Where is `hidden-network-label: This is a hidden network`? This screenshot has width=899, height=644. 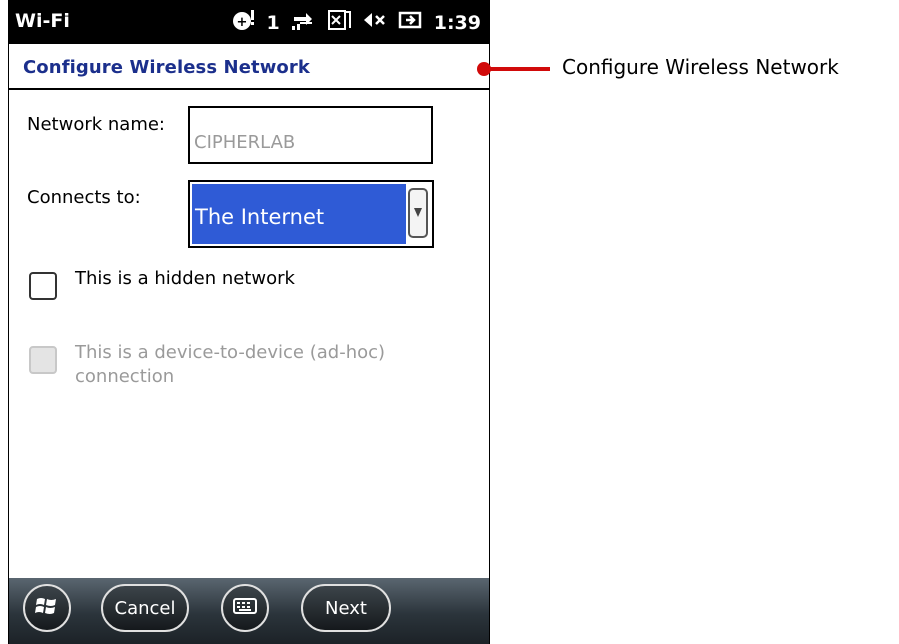 hidden-network-label: This is a hidden network is located at coordinates (185, 278).